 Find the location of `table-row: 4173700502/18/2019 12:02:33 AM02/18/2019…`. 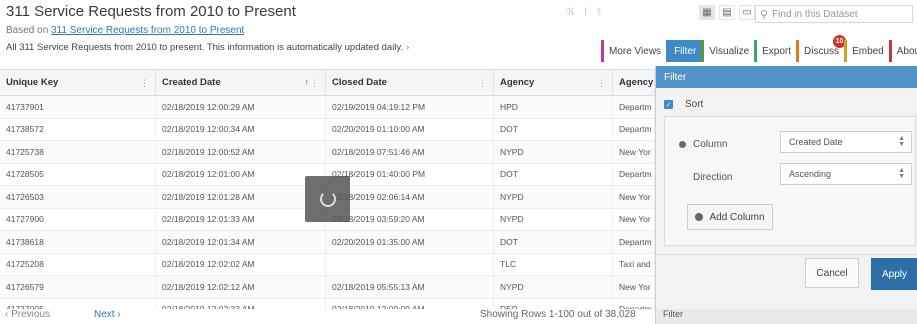

table-row: 4173700502/18/2019 12:02:33 AM02/18/2019… is located at coordinates (327, 303).